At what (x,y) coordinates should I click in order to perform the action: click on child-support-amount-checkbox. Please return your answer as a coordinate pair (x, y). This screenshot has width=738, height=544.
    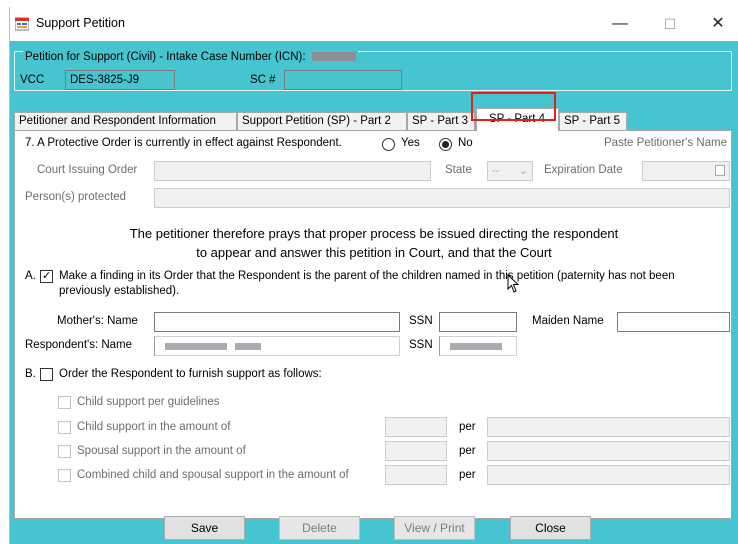
    Looking at the image, I should click on (64, 427).